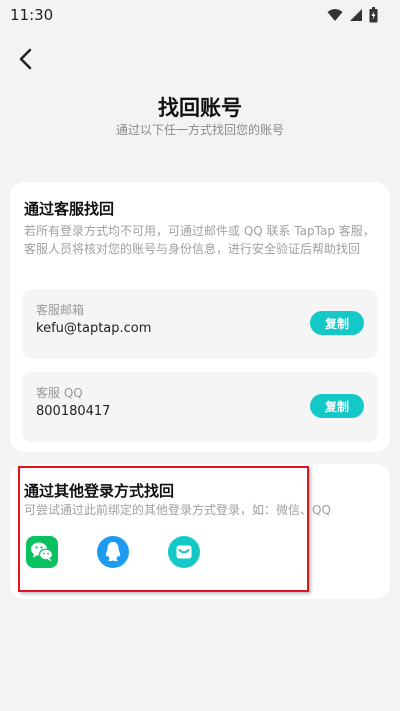 Image resolution: width=400 pixels, height=711 pixels. I want to click on page-subtitle: 通过以下任一方式找回您的账号, so click(199, 130).